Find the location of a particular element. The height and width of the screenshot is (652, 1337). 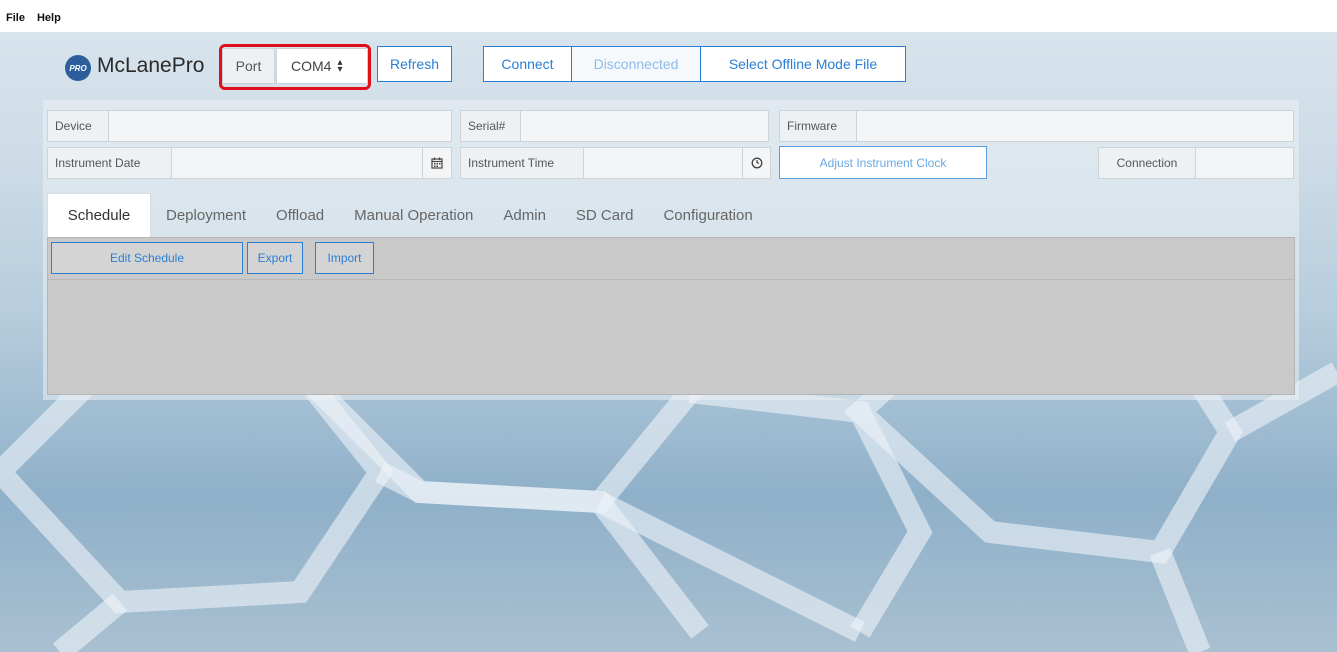

import-button: Import is located at coordinates (344, 258).